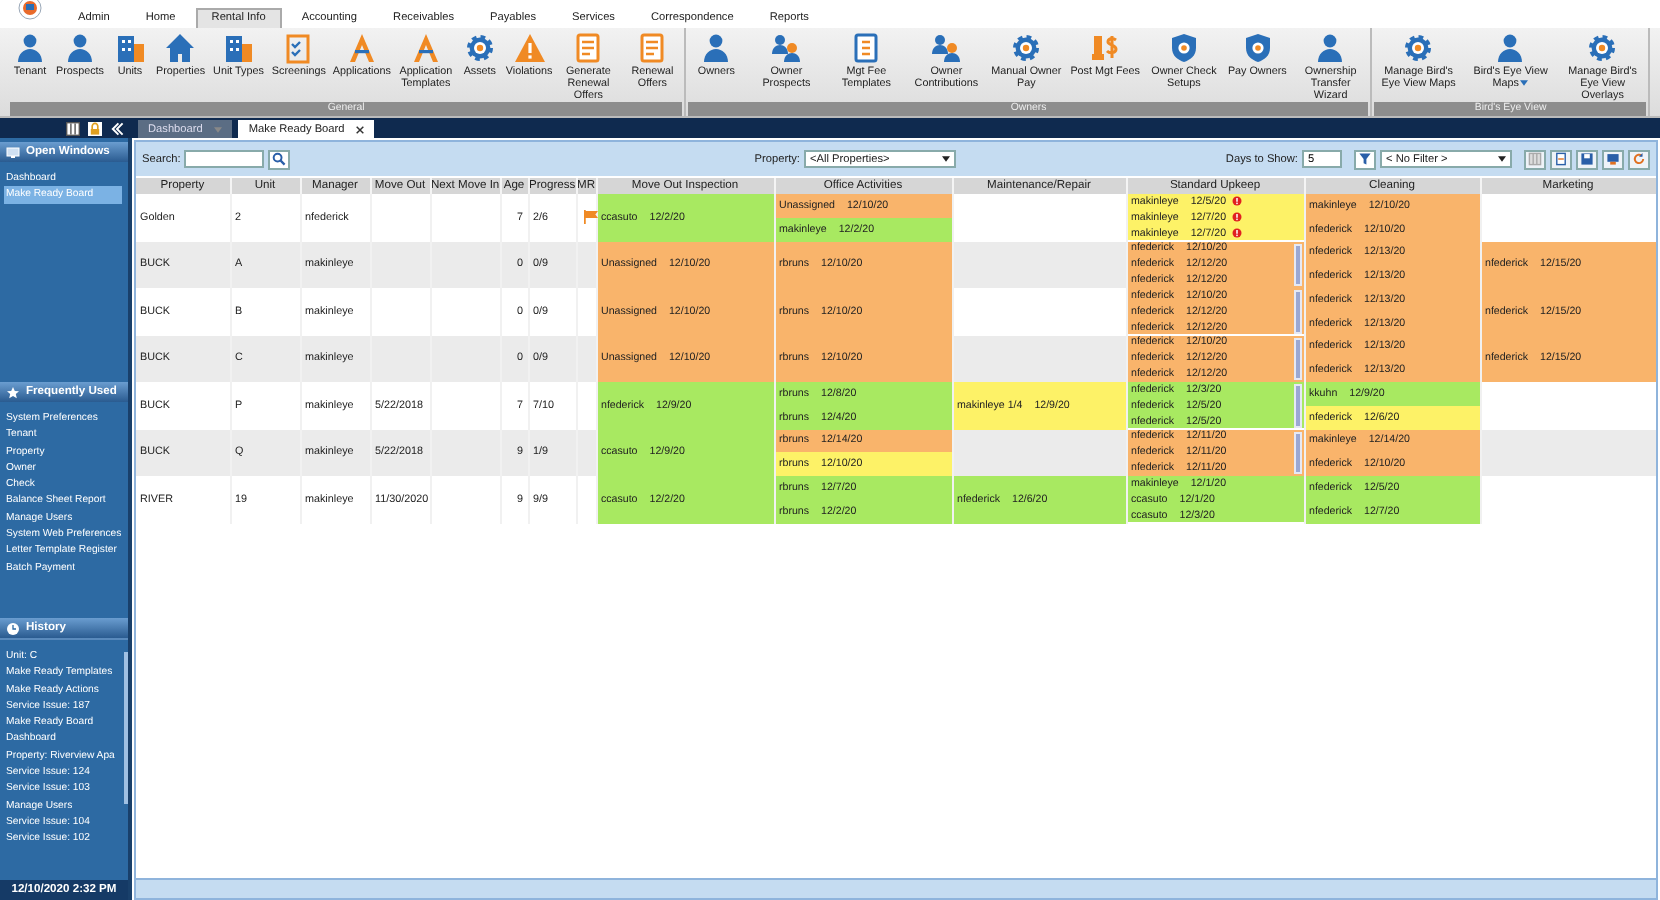 This screenshot has height=900, width=1660. What do you see at coordinates (360, 129) in the screenshot?
I see `close-icon` at bounding box center [360, 129].